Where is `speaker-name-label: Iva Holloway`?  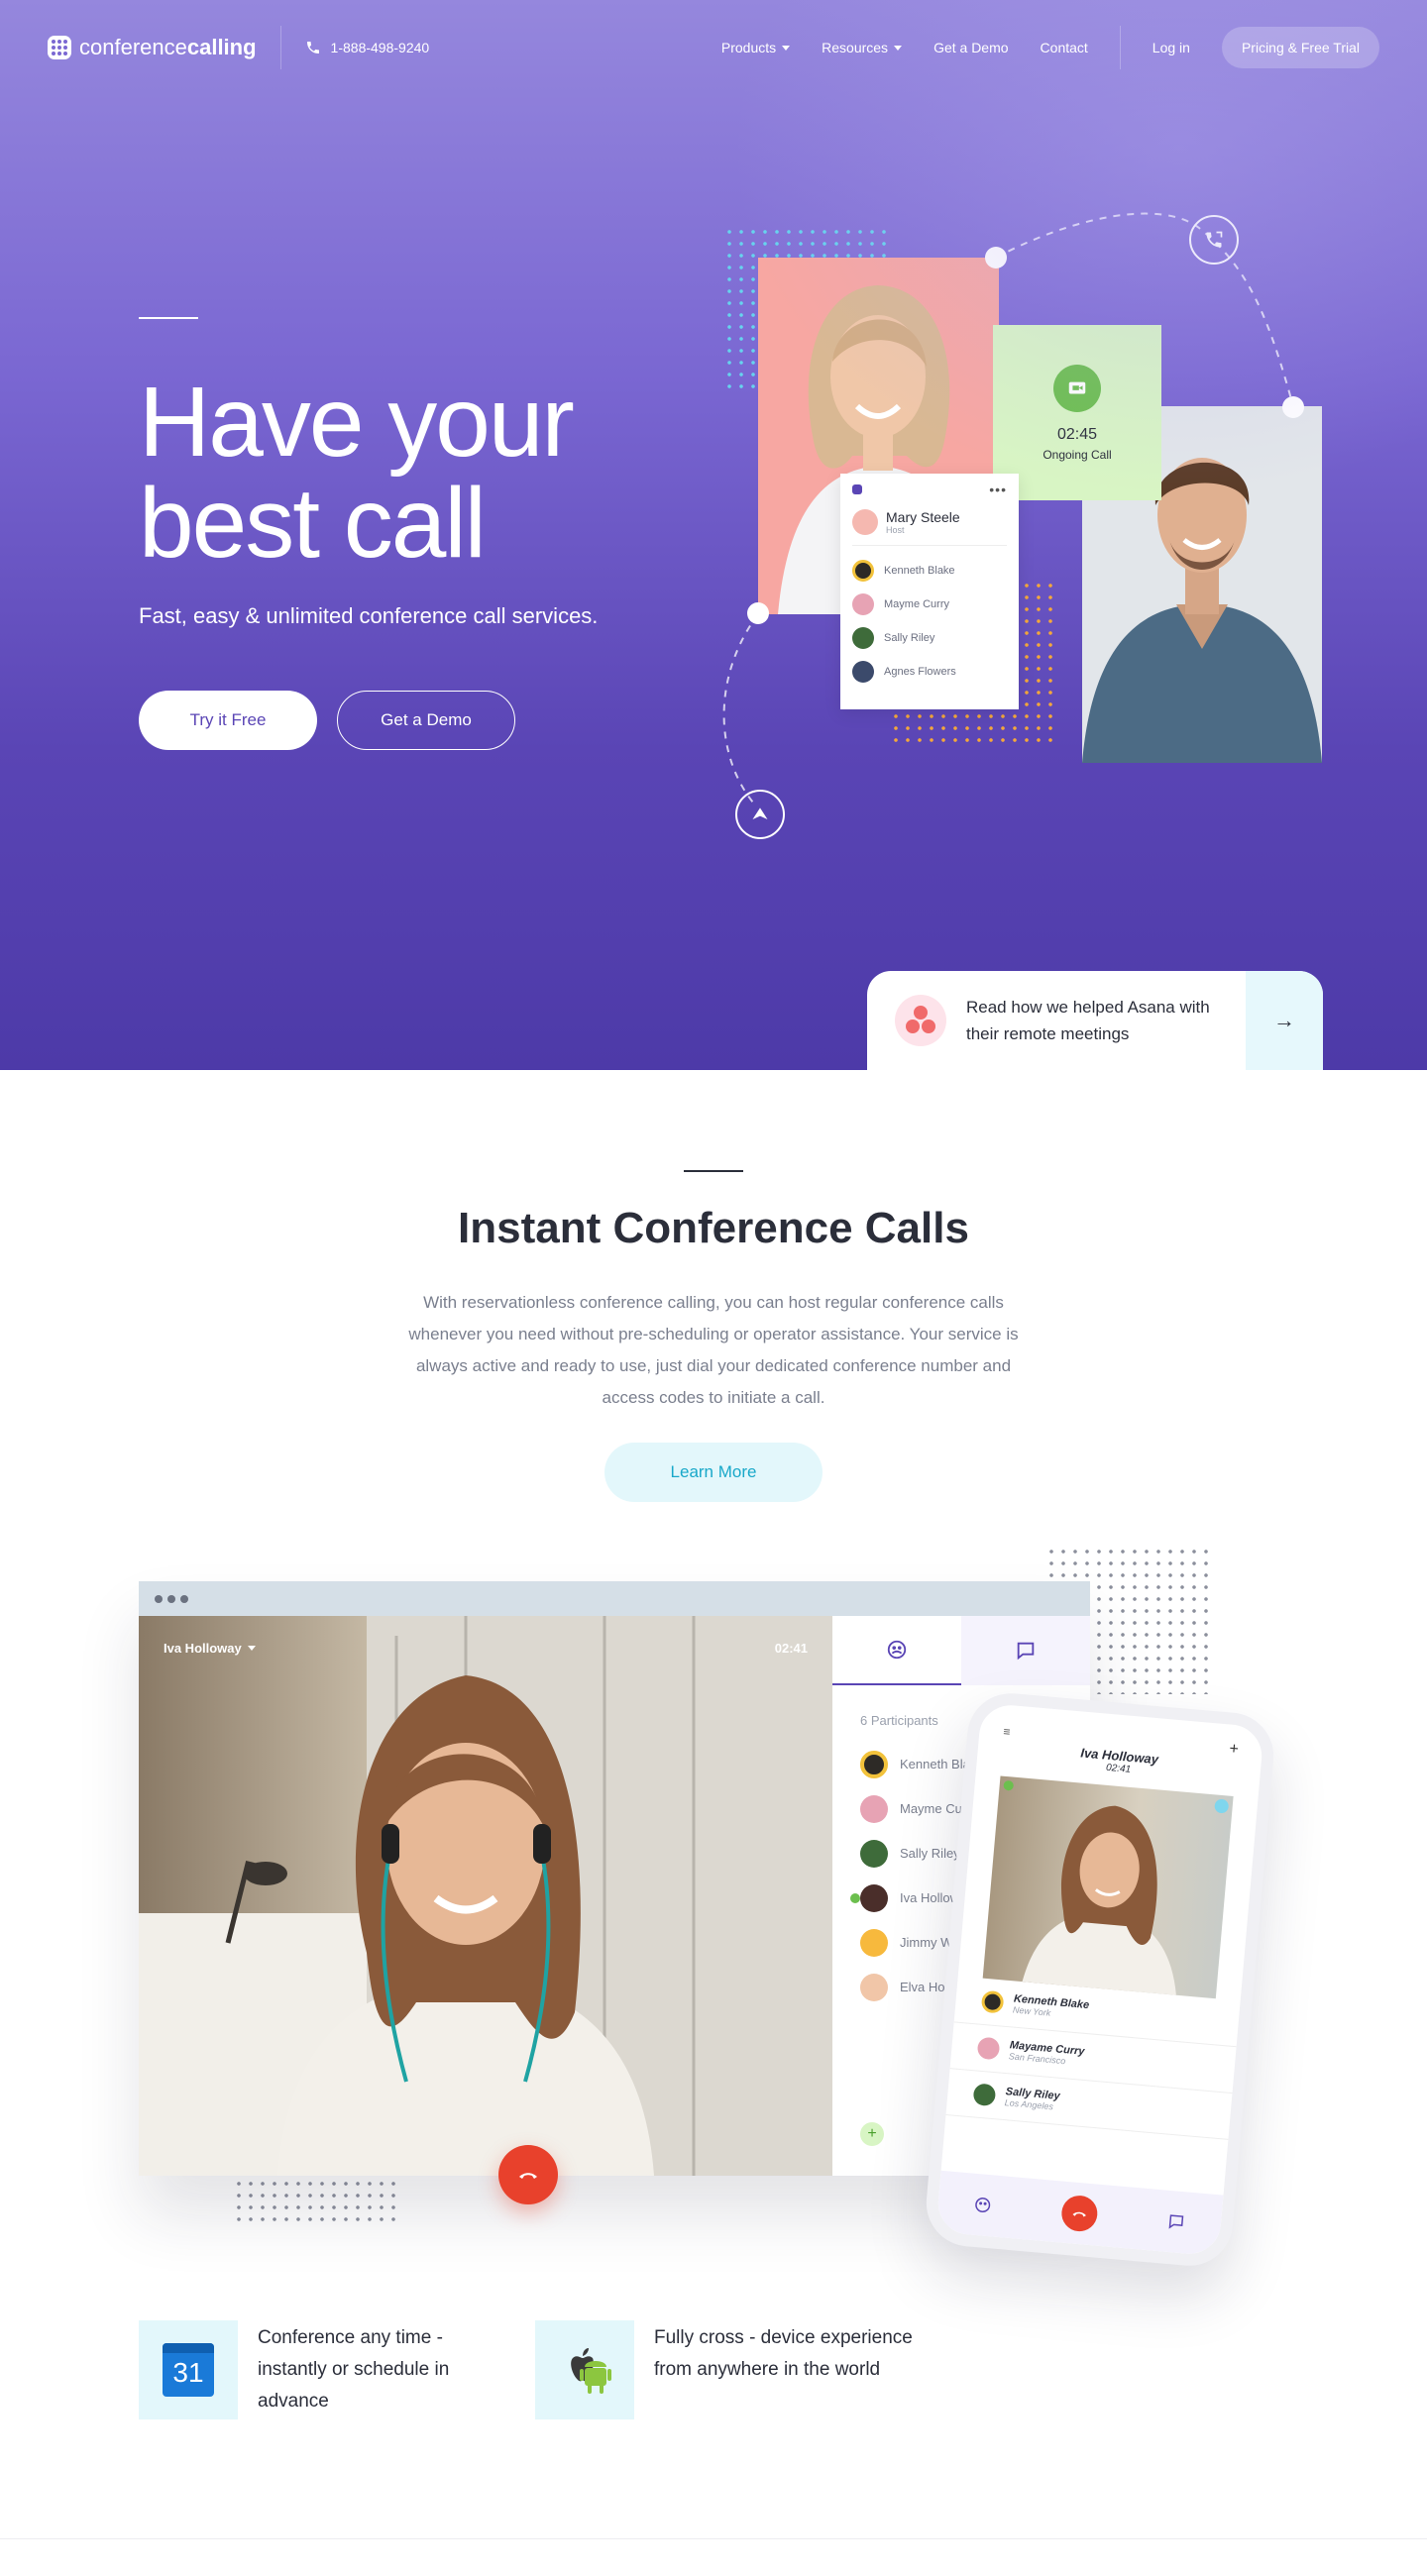 speaker-name-label: Iva Holloway is located at coordinates (203, 1648).